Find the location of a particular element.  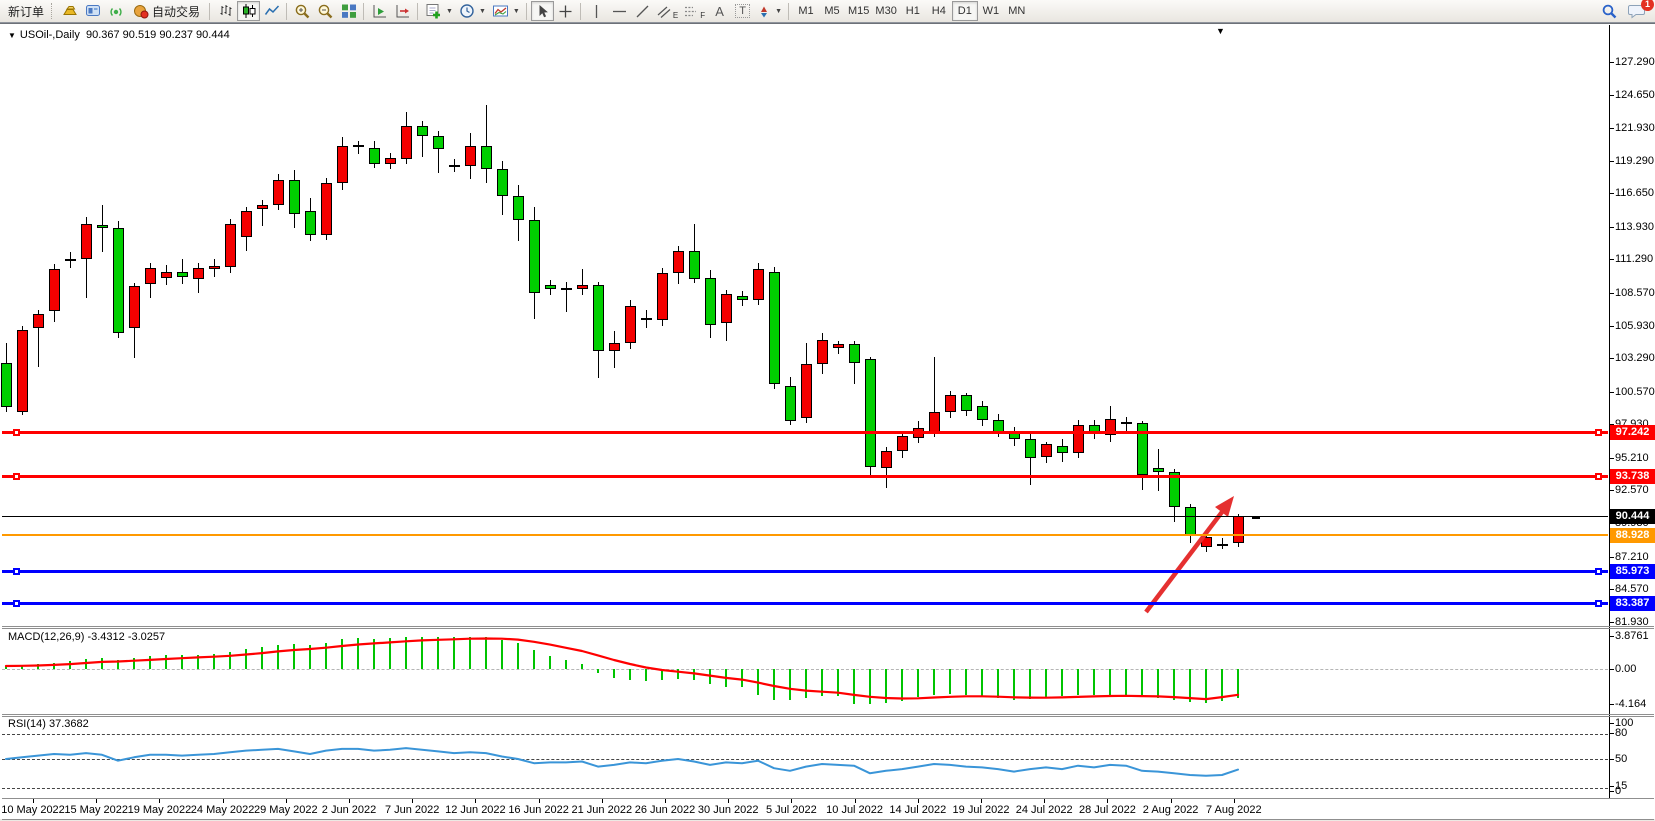

date-label: 5 Jul 2022 is located at coordinates (791, 810).